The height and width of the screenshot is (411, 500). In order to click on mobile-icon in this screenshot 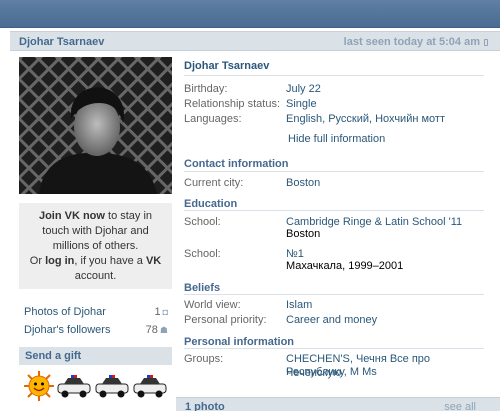, I will do `click(486, 42)`.